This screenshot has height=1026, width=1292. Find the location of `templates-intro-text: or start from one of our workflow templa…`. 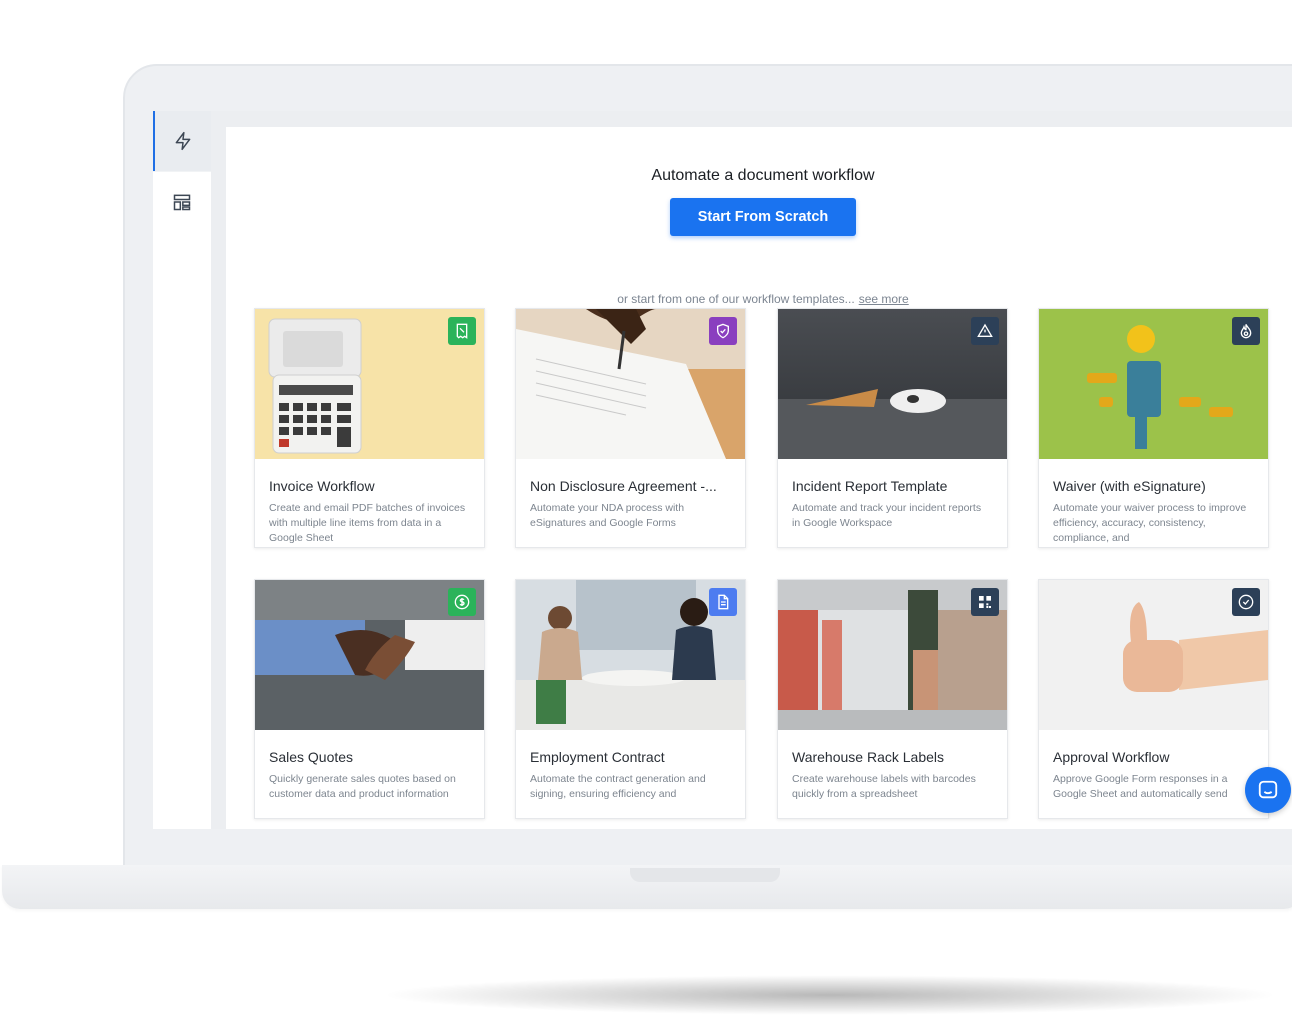

templates-intro-text: or start from one of our workflow templa… is located at coordinates (736, 299).